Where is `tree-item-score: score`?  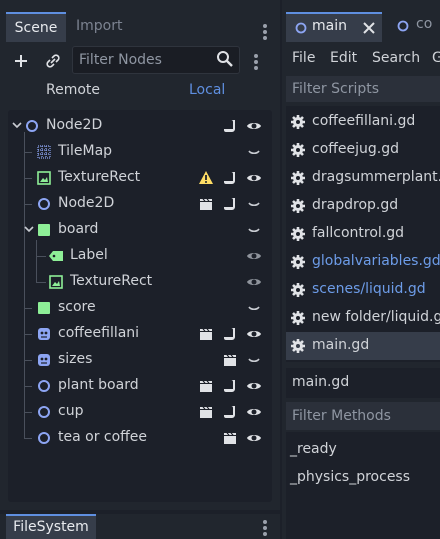
tree-item-score: score is located at coordinates (140, 308).